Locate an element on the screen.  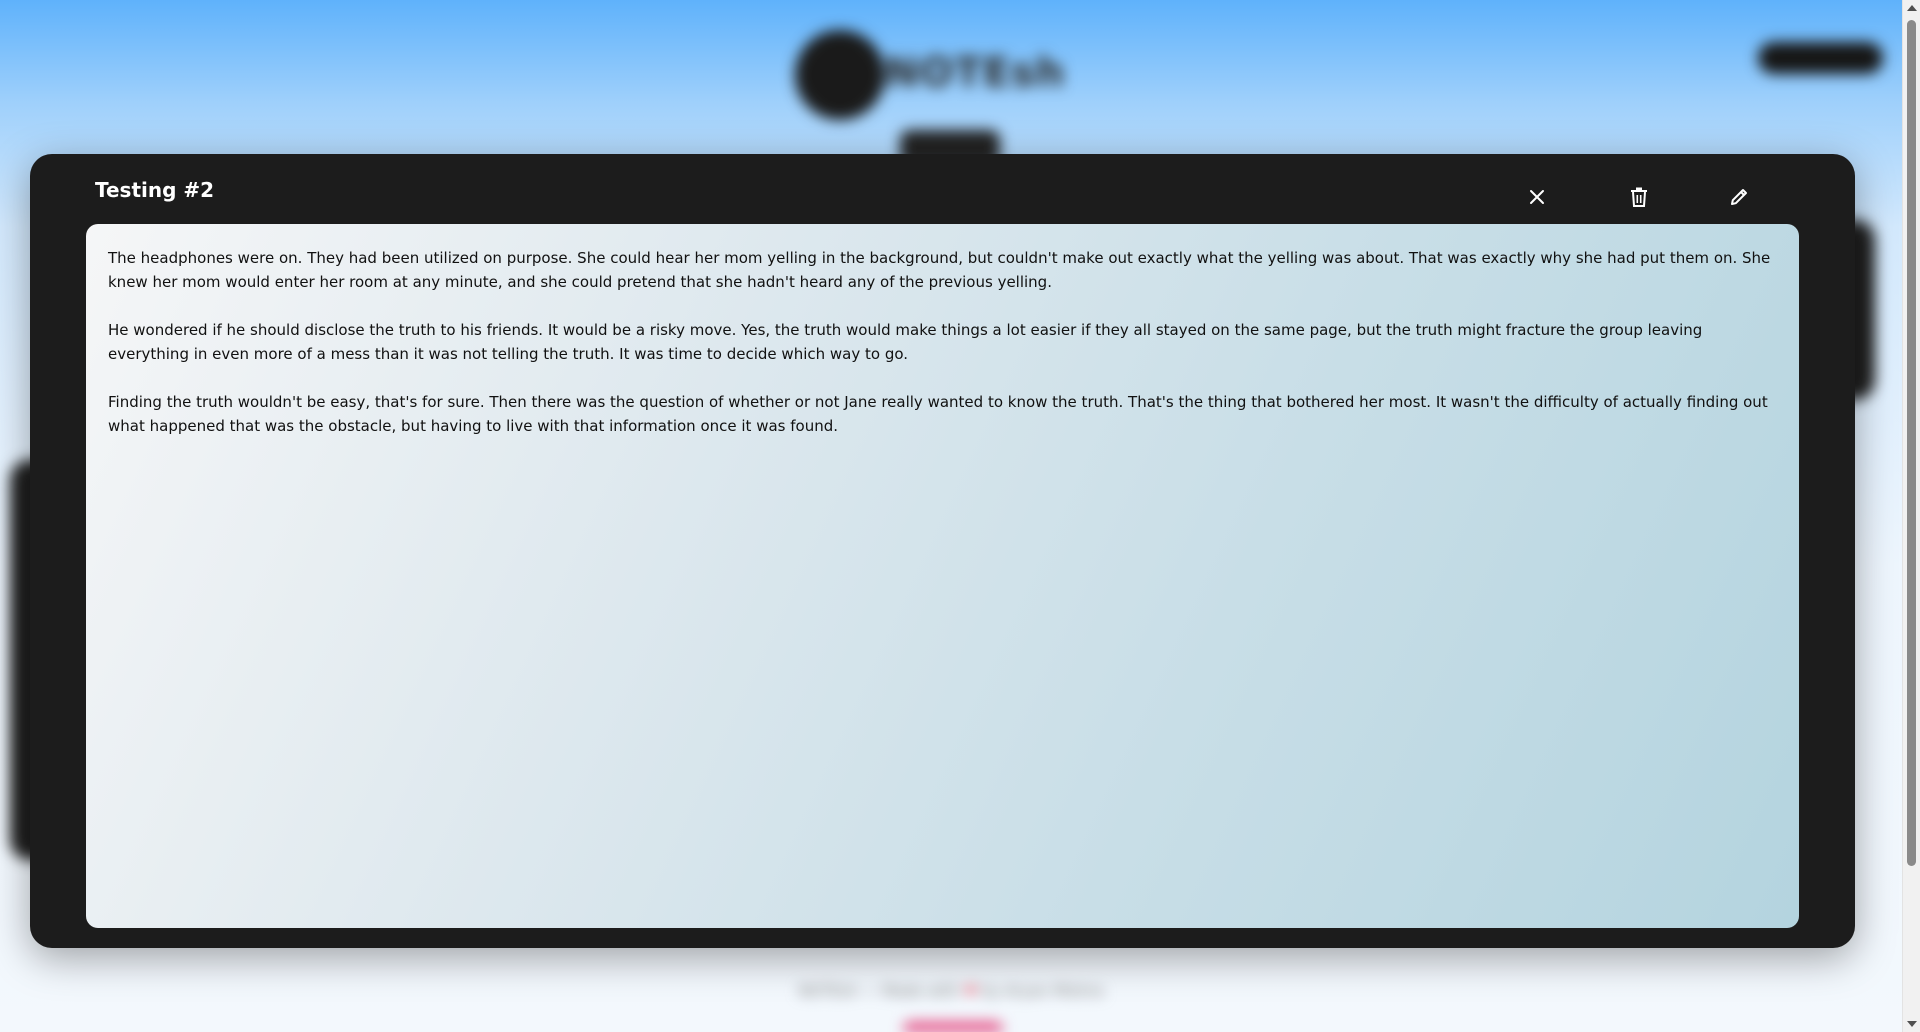
heart-icon: ❤ is located at coordinates (970, 991).